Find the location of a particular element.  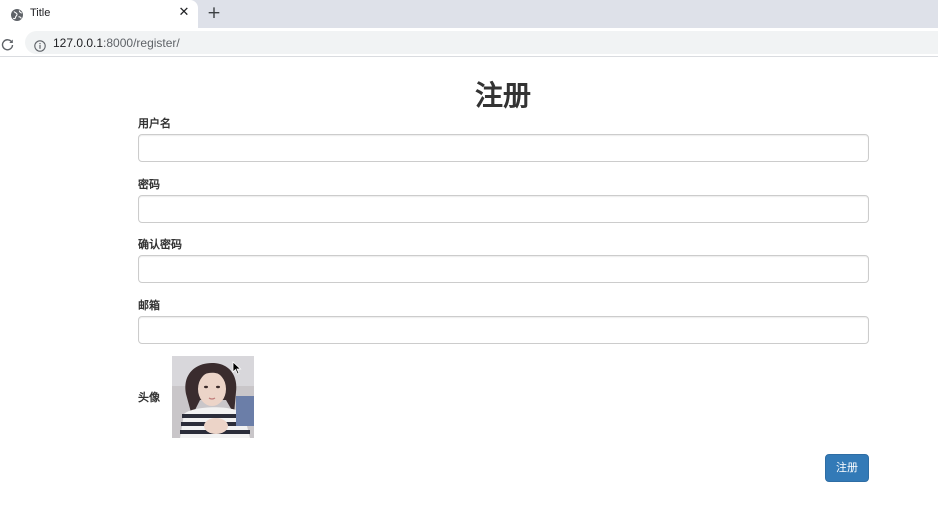

username-input is located at coordinates (503, 148).